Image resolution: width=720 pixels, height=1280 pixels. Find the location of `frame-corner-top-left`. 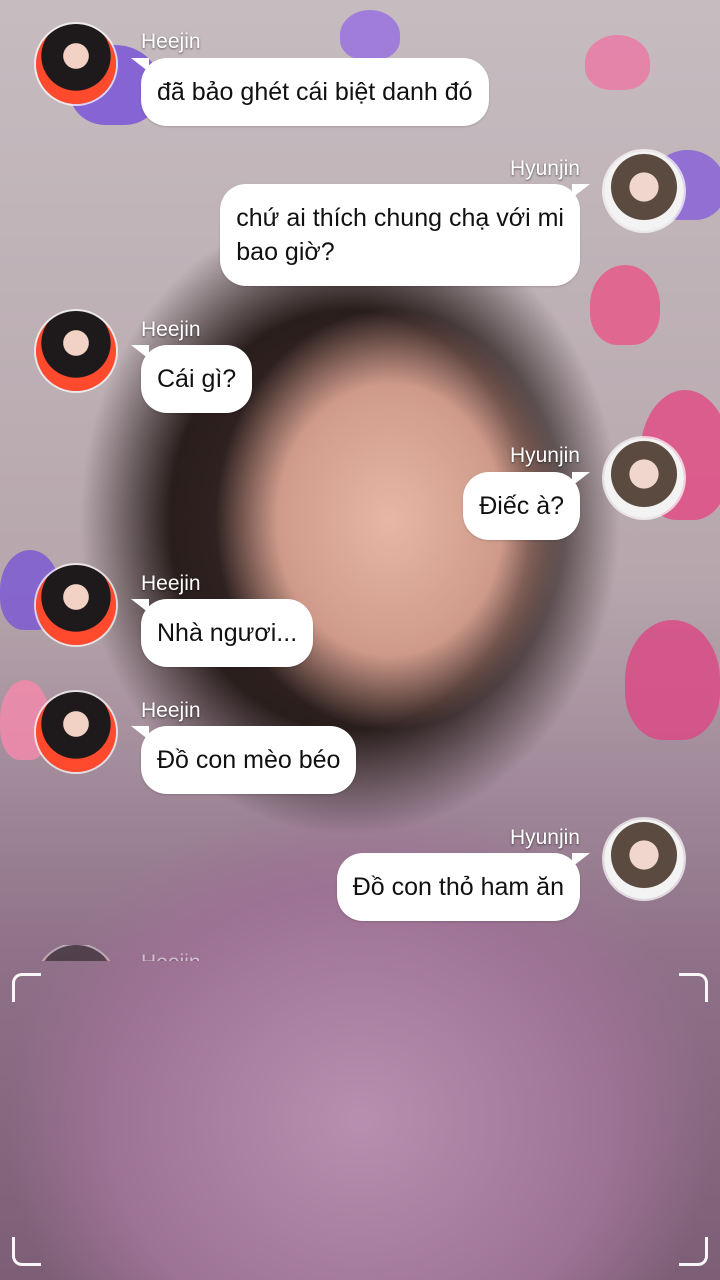

frame-corner-top-left is located at coordinates (26, 987).